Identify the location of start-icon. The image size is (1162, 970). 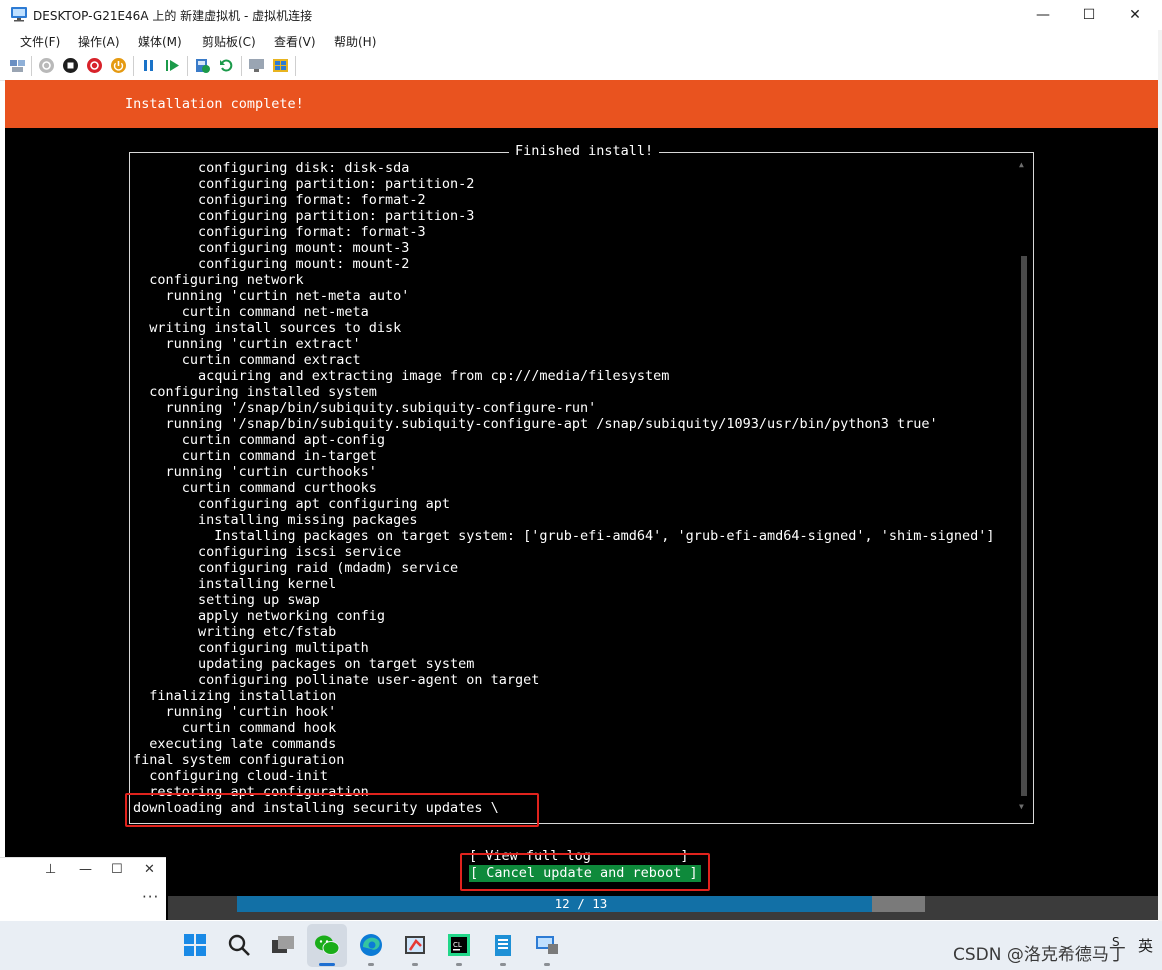
(46, 65).